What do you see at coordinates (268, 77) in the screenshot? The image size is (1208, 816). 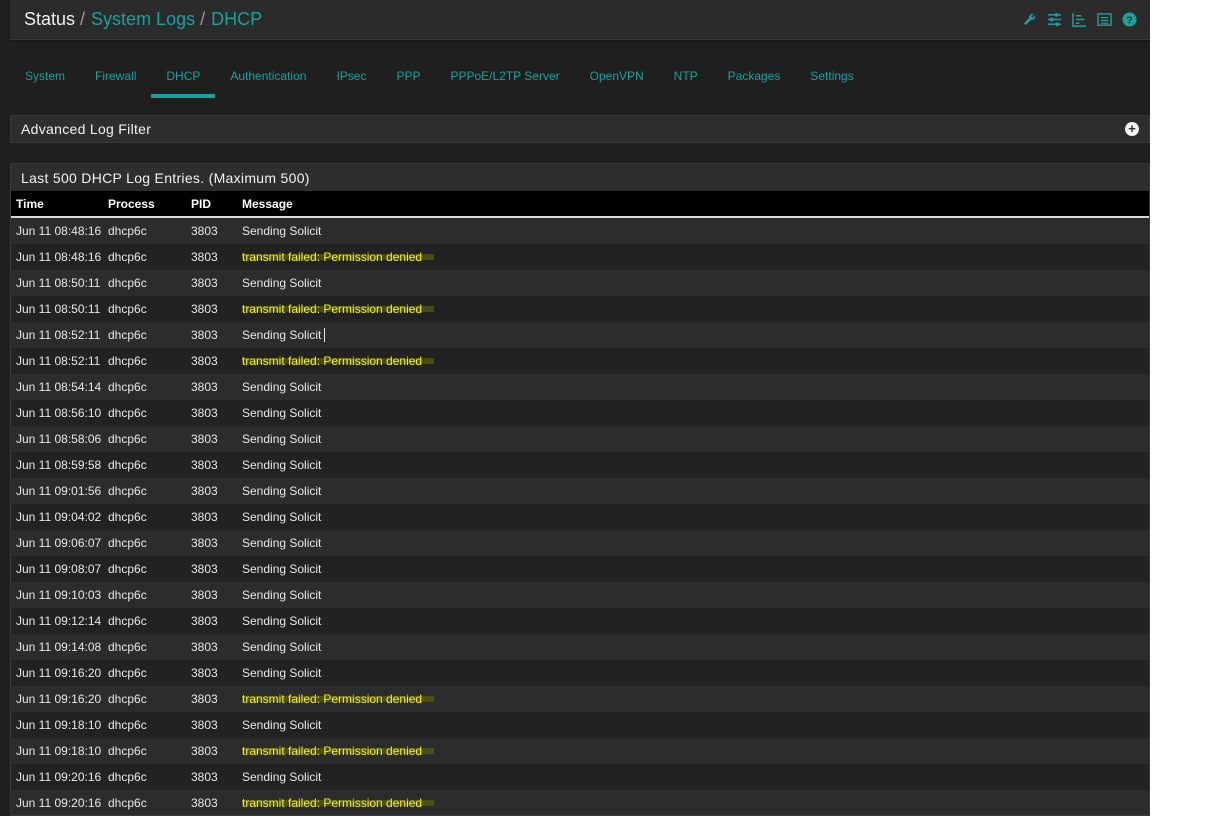 I see `tab-authentication: Authentication` at bounding box center [268, 77].